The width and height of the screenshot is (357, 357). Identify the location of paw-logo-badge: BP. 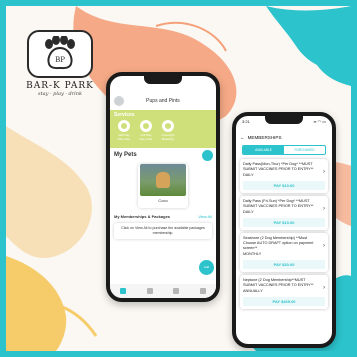
(60, 54).